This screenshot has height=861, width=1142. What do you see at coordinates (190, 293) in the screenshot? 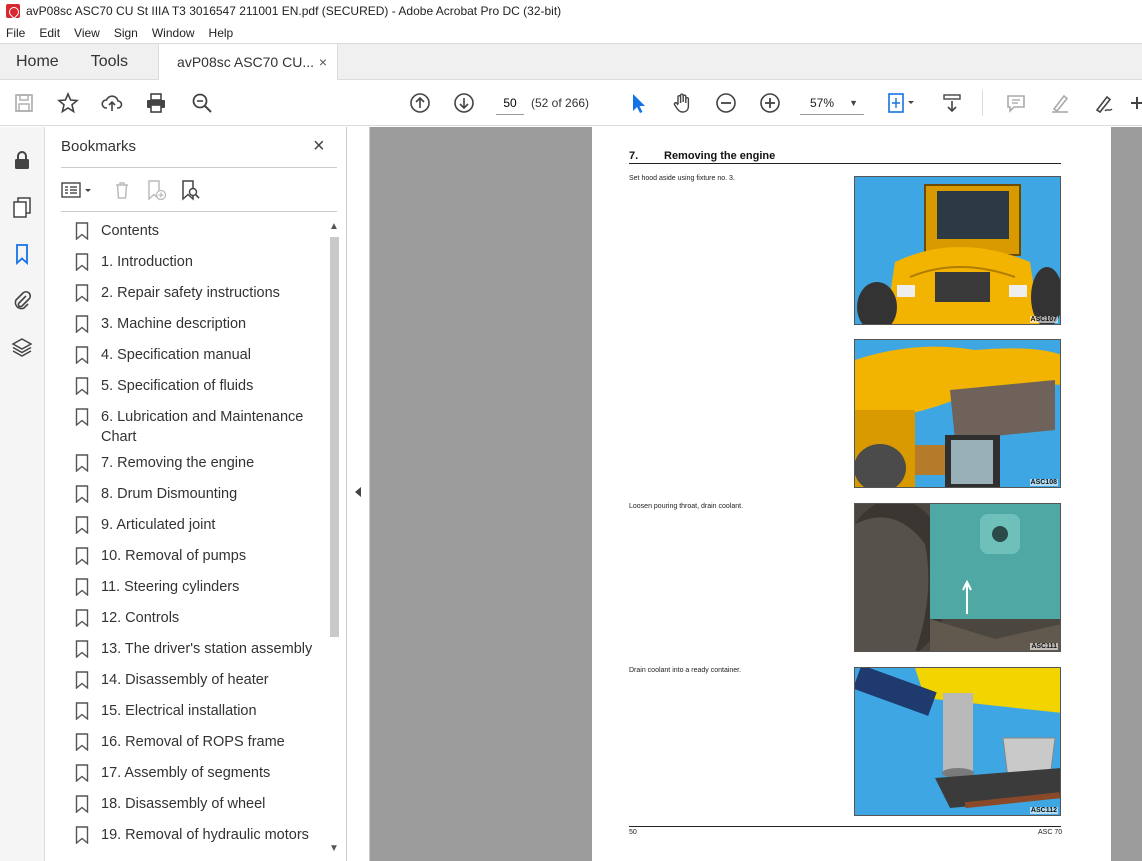
I see `bookmark-label: 2. Repair safety instructions` at bounding box center [190, 293].